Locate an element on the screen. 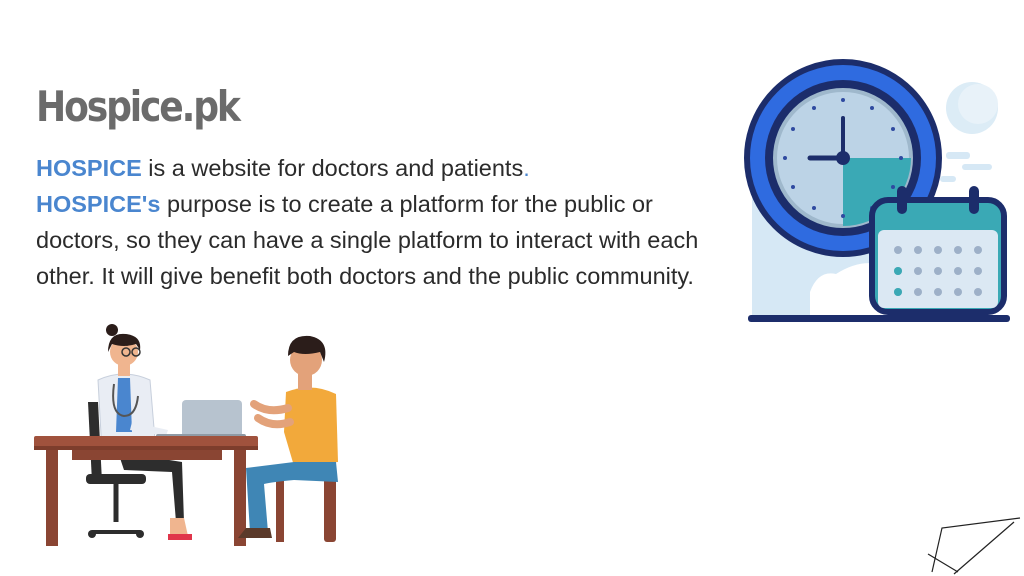  page-title: Hospice.pk is located at coordinates (138, 106).